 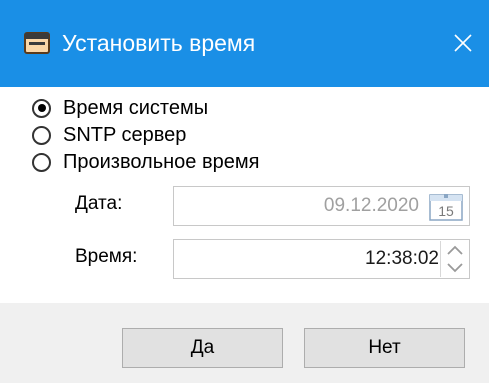 What do you see at coordinates (106, 256) in the screenshot?
I see `time-label: Время:` at bounding box center [106, 256].